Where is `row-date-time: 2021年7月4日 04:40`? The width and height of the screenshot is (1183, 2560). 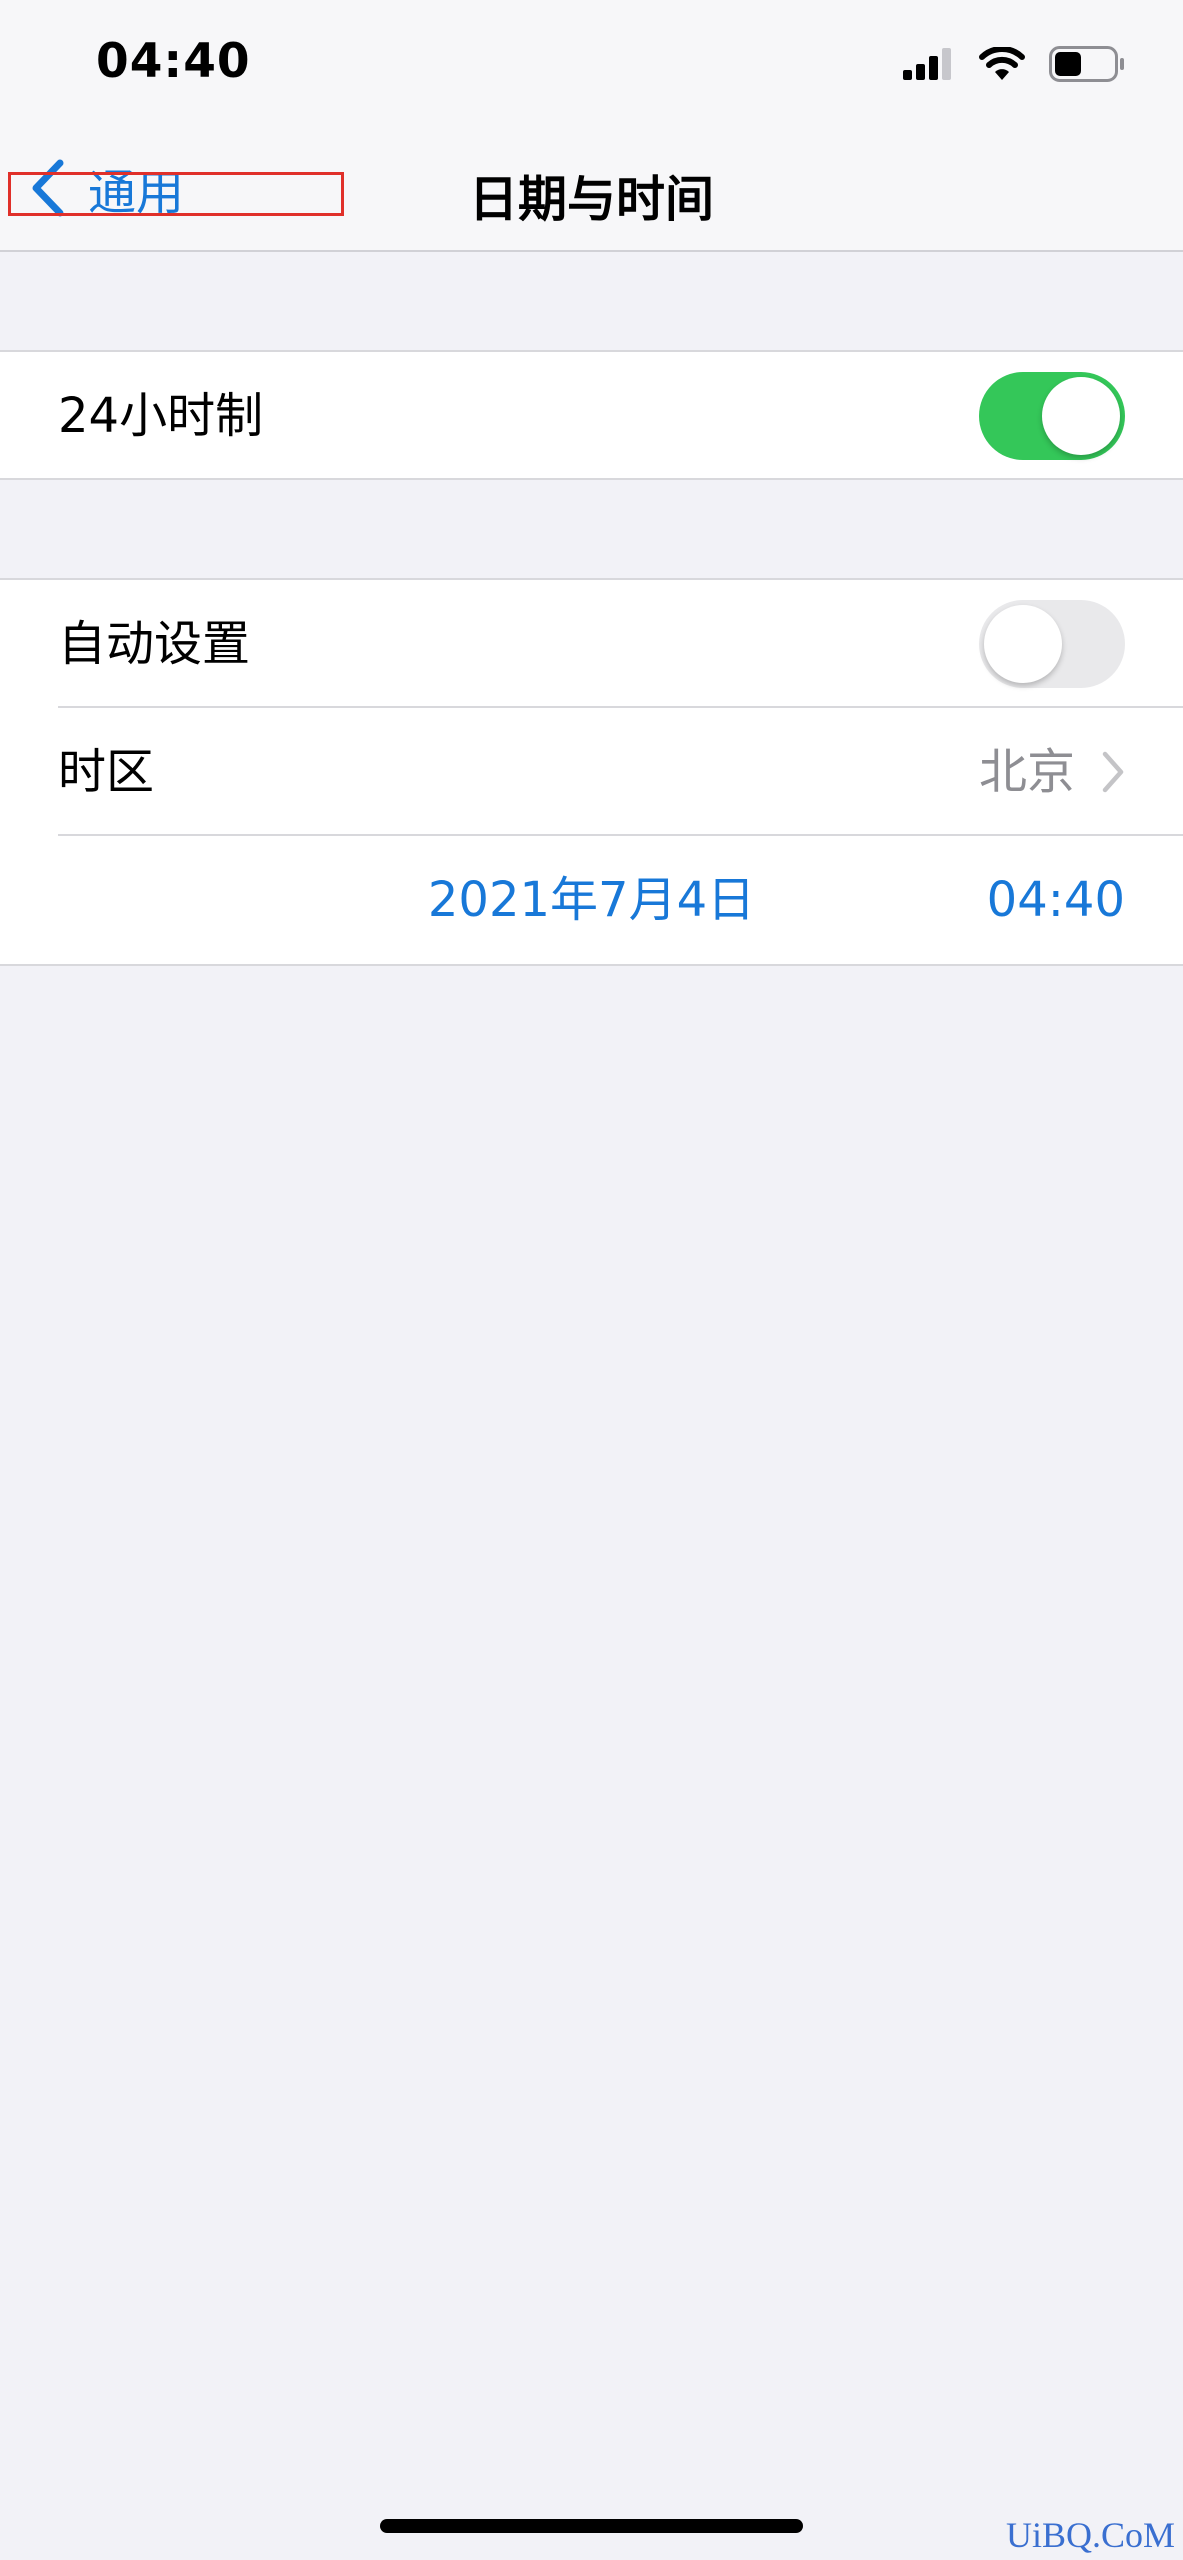 row-date-time: 2021年7月4日 04:40 is located at coordinates (591, 900).